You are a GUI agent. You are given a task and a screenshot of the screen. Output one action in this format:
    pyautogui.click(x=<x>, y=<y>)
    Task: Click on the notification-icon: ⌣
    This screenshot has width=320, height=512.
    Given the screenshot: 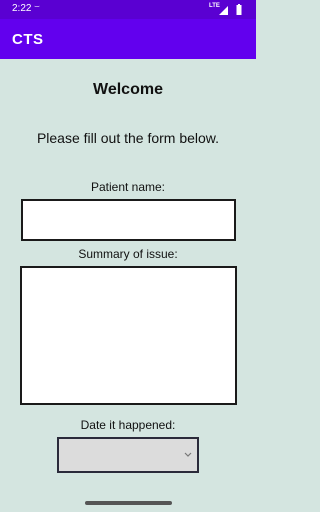 What is the action you would take?
    pyautogui.click(x=37, y=6)
    